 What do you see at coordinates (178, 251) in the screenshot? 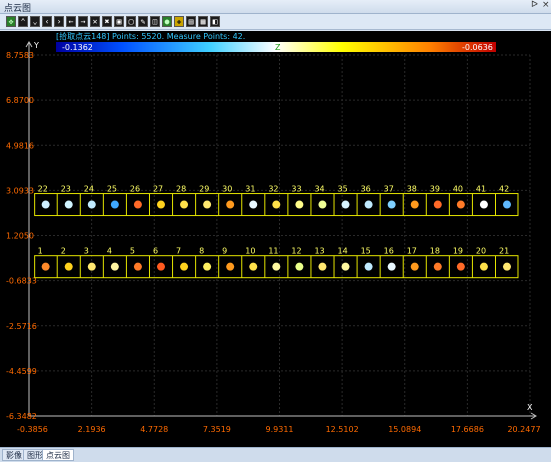
I see `bottom-measure-label: 7` at bounding box center [178, 251].